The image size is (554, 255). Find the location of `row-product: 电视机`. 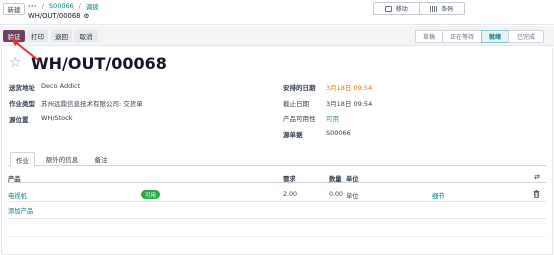

row-product: 电视机 is located at coordinates (17, 195).